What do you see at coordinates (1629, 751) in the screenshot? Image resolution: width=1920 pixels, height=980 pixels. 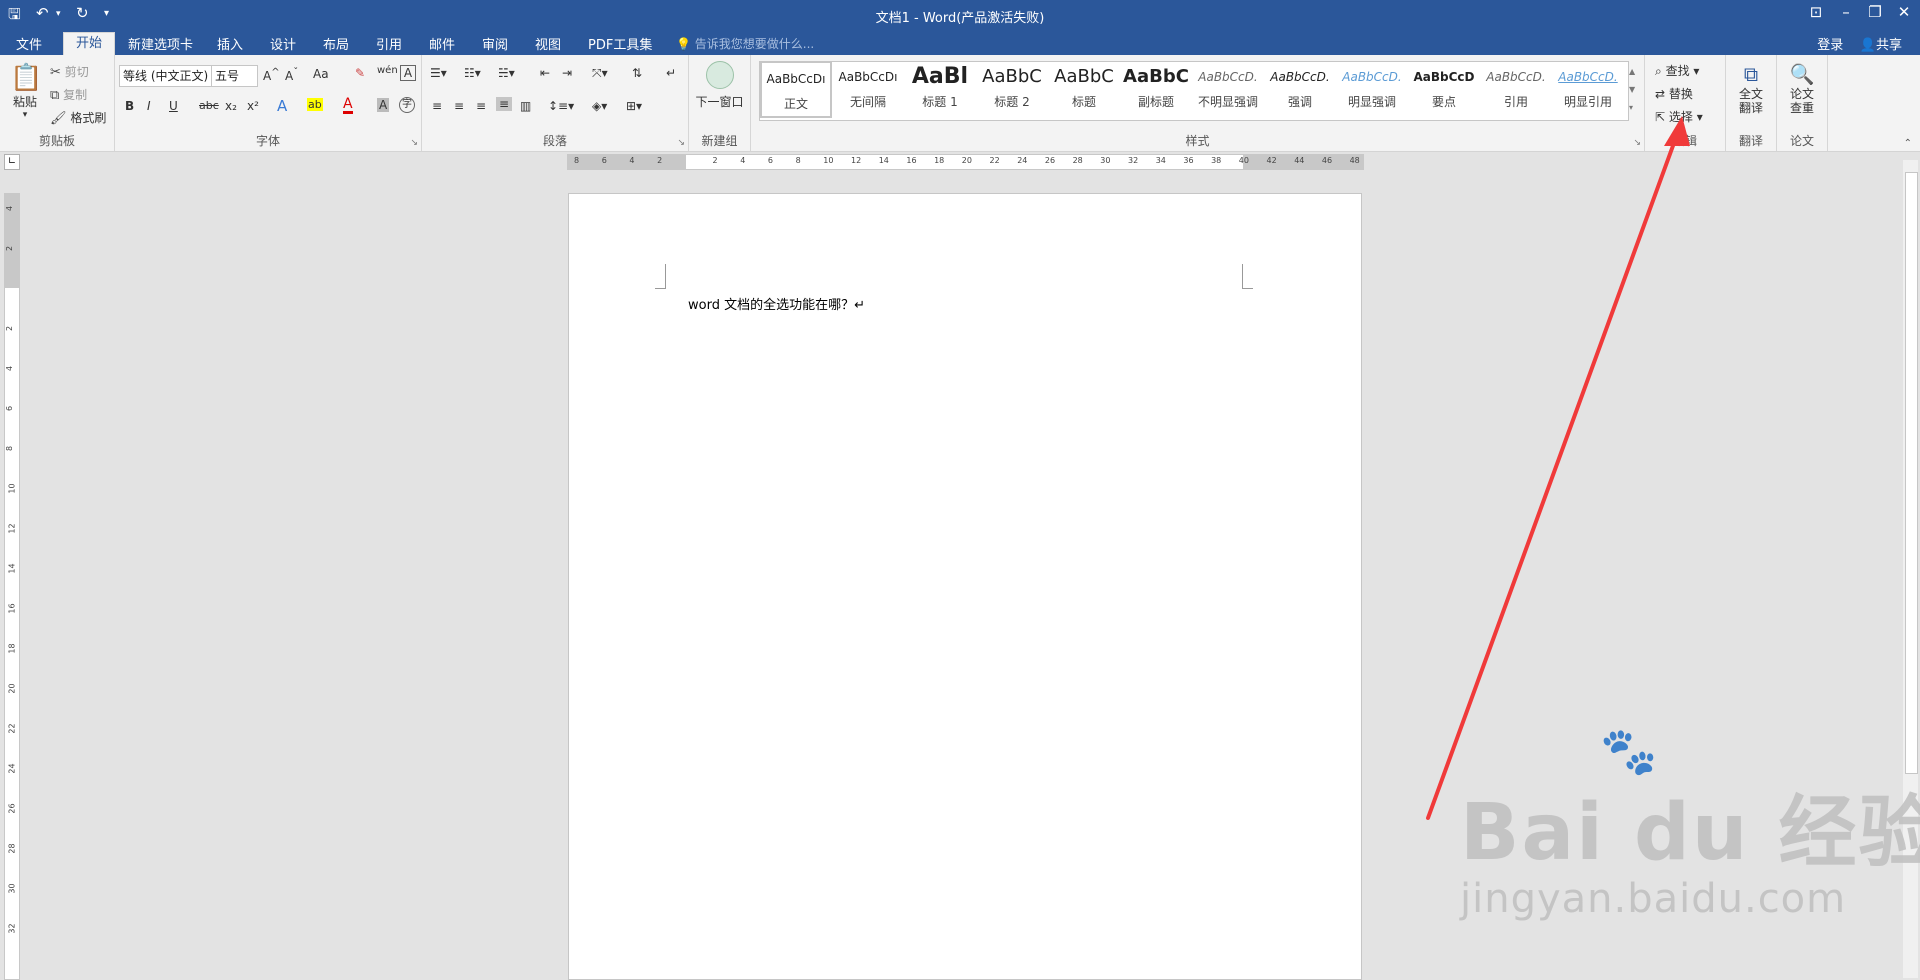 I see `paw-logo-icon: 🐾` at bounding box center [1629, 751].